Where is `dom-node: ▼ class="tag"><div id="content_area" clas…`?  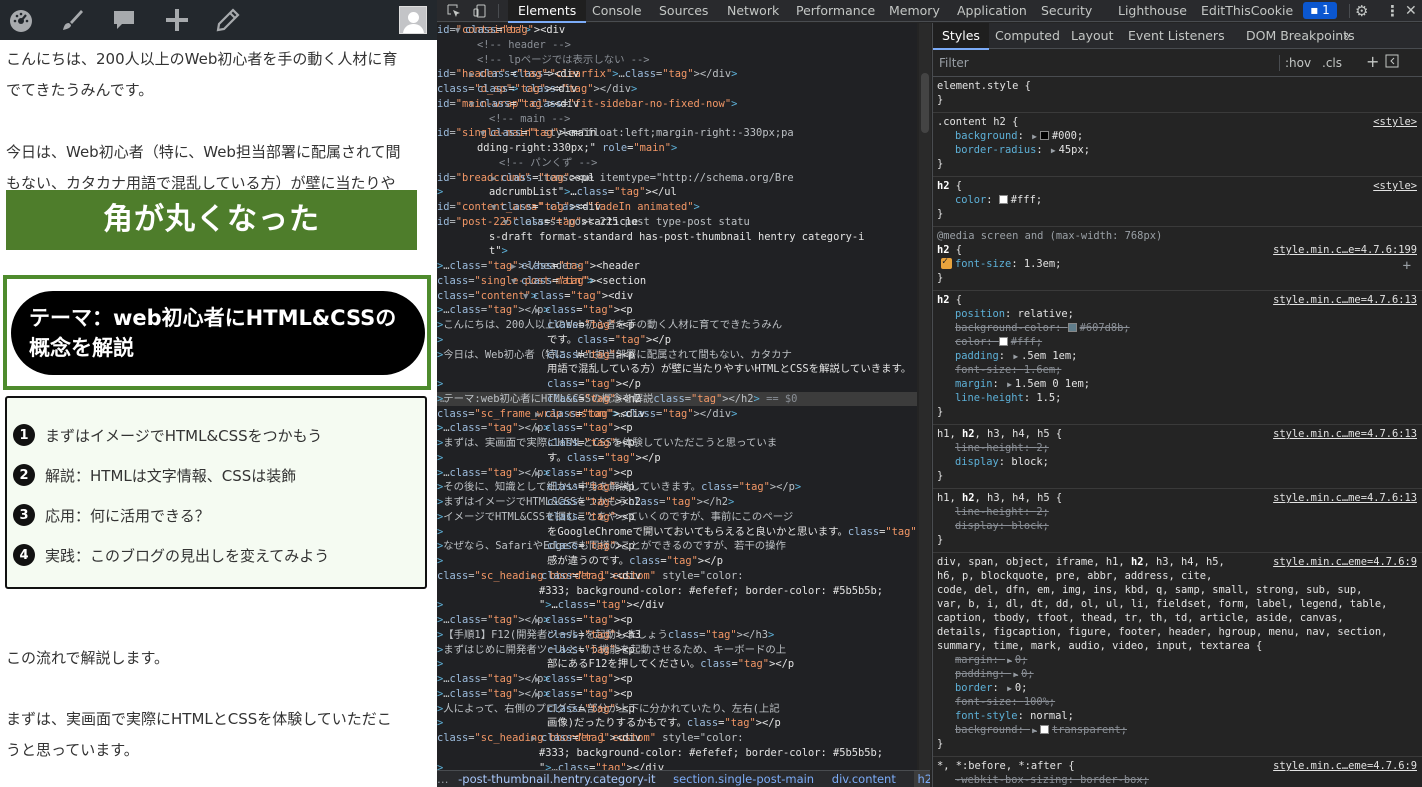 dom-node: ▼ class="tag"><div id="content_area" clas… is located at coordinates (677, 207).